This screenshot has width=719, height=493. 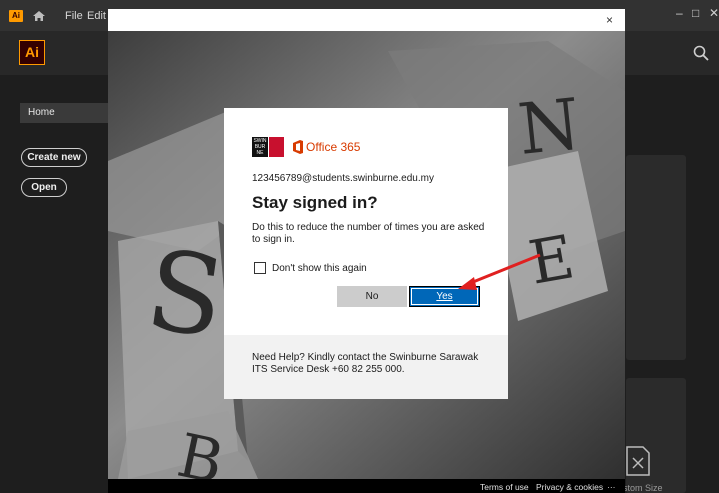 I want to click on svg-text: N, so click(x=549, y=127).